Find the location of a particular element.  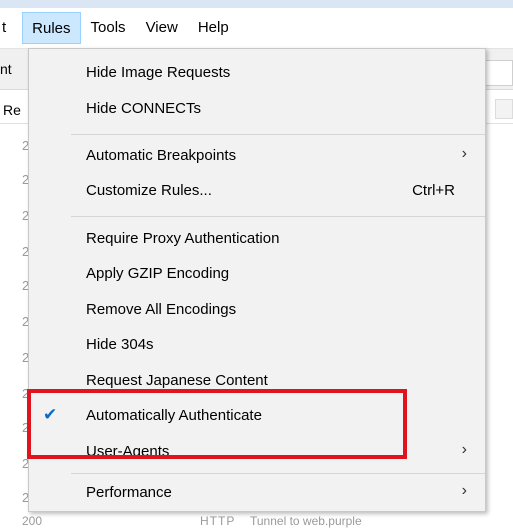

menu-item-label: Request Japanese Content is located at coordinates (177, 380).